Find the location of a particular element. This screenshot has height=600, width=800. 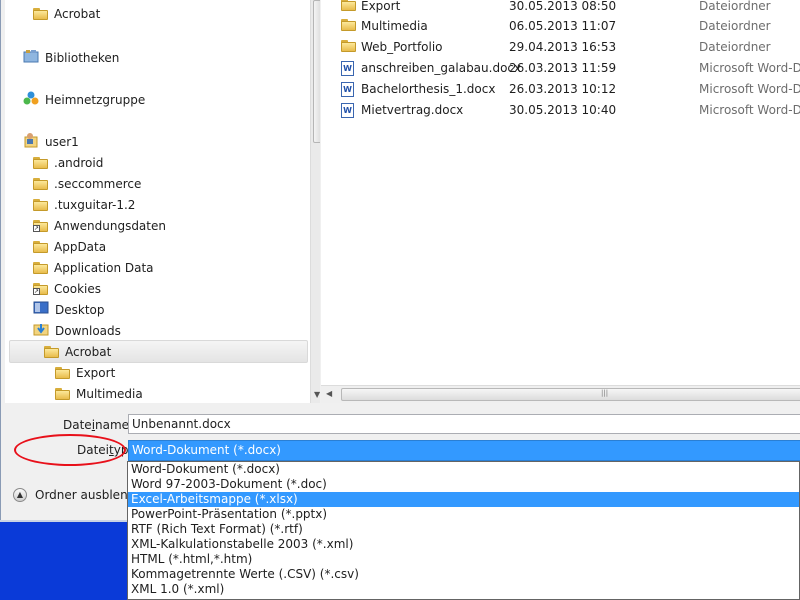

nav-item-label: Bibliotheken is located at coordinates (82, 57).